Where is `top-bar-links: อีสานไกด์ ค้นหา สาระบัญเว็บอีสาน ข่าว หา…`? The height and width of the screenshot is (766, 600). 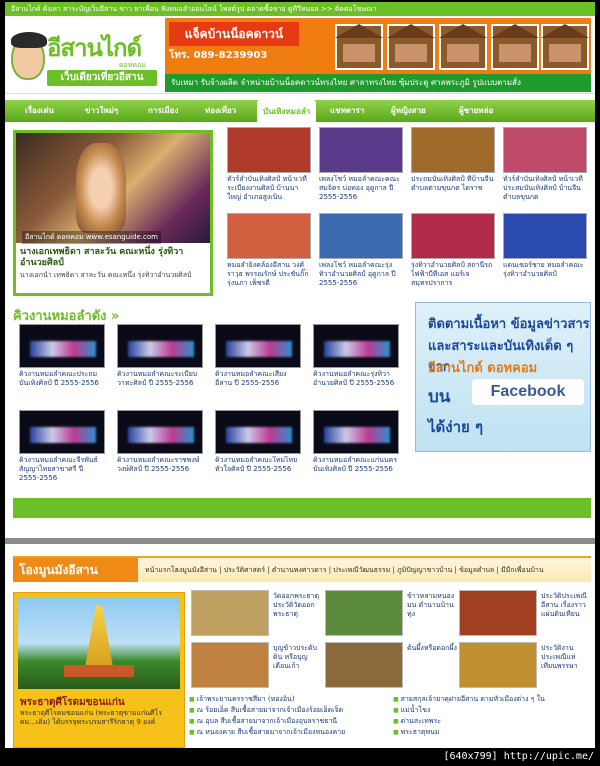
top-bar-links: อีสานไกด์ ค้นหา สาระบัญเว็บอีสาน ข่าว หา… is located at coordinates (194, 9).